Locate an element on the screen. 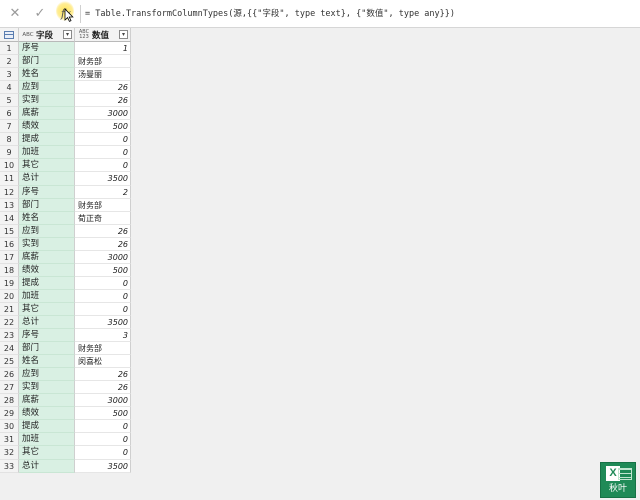  row-number: 29 is located at coordinates (9, 414).